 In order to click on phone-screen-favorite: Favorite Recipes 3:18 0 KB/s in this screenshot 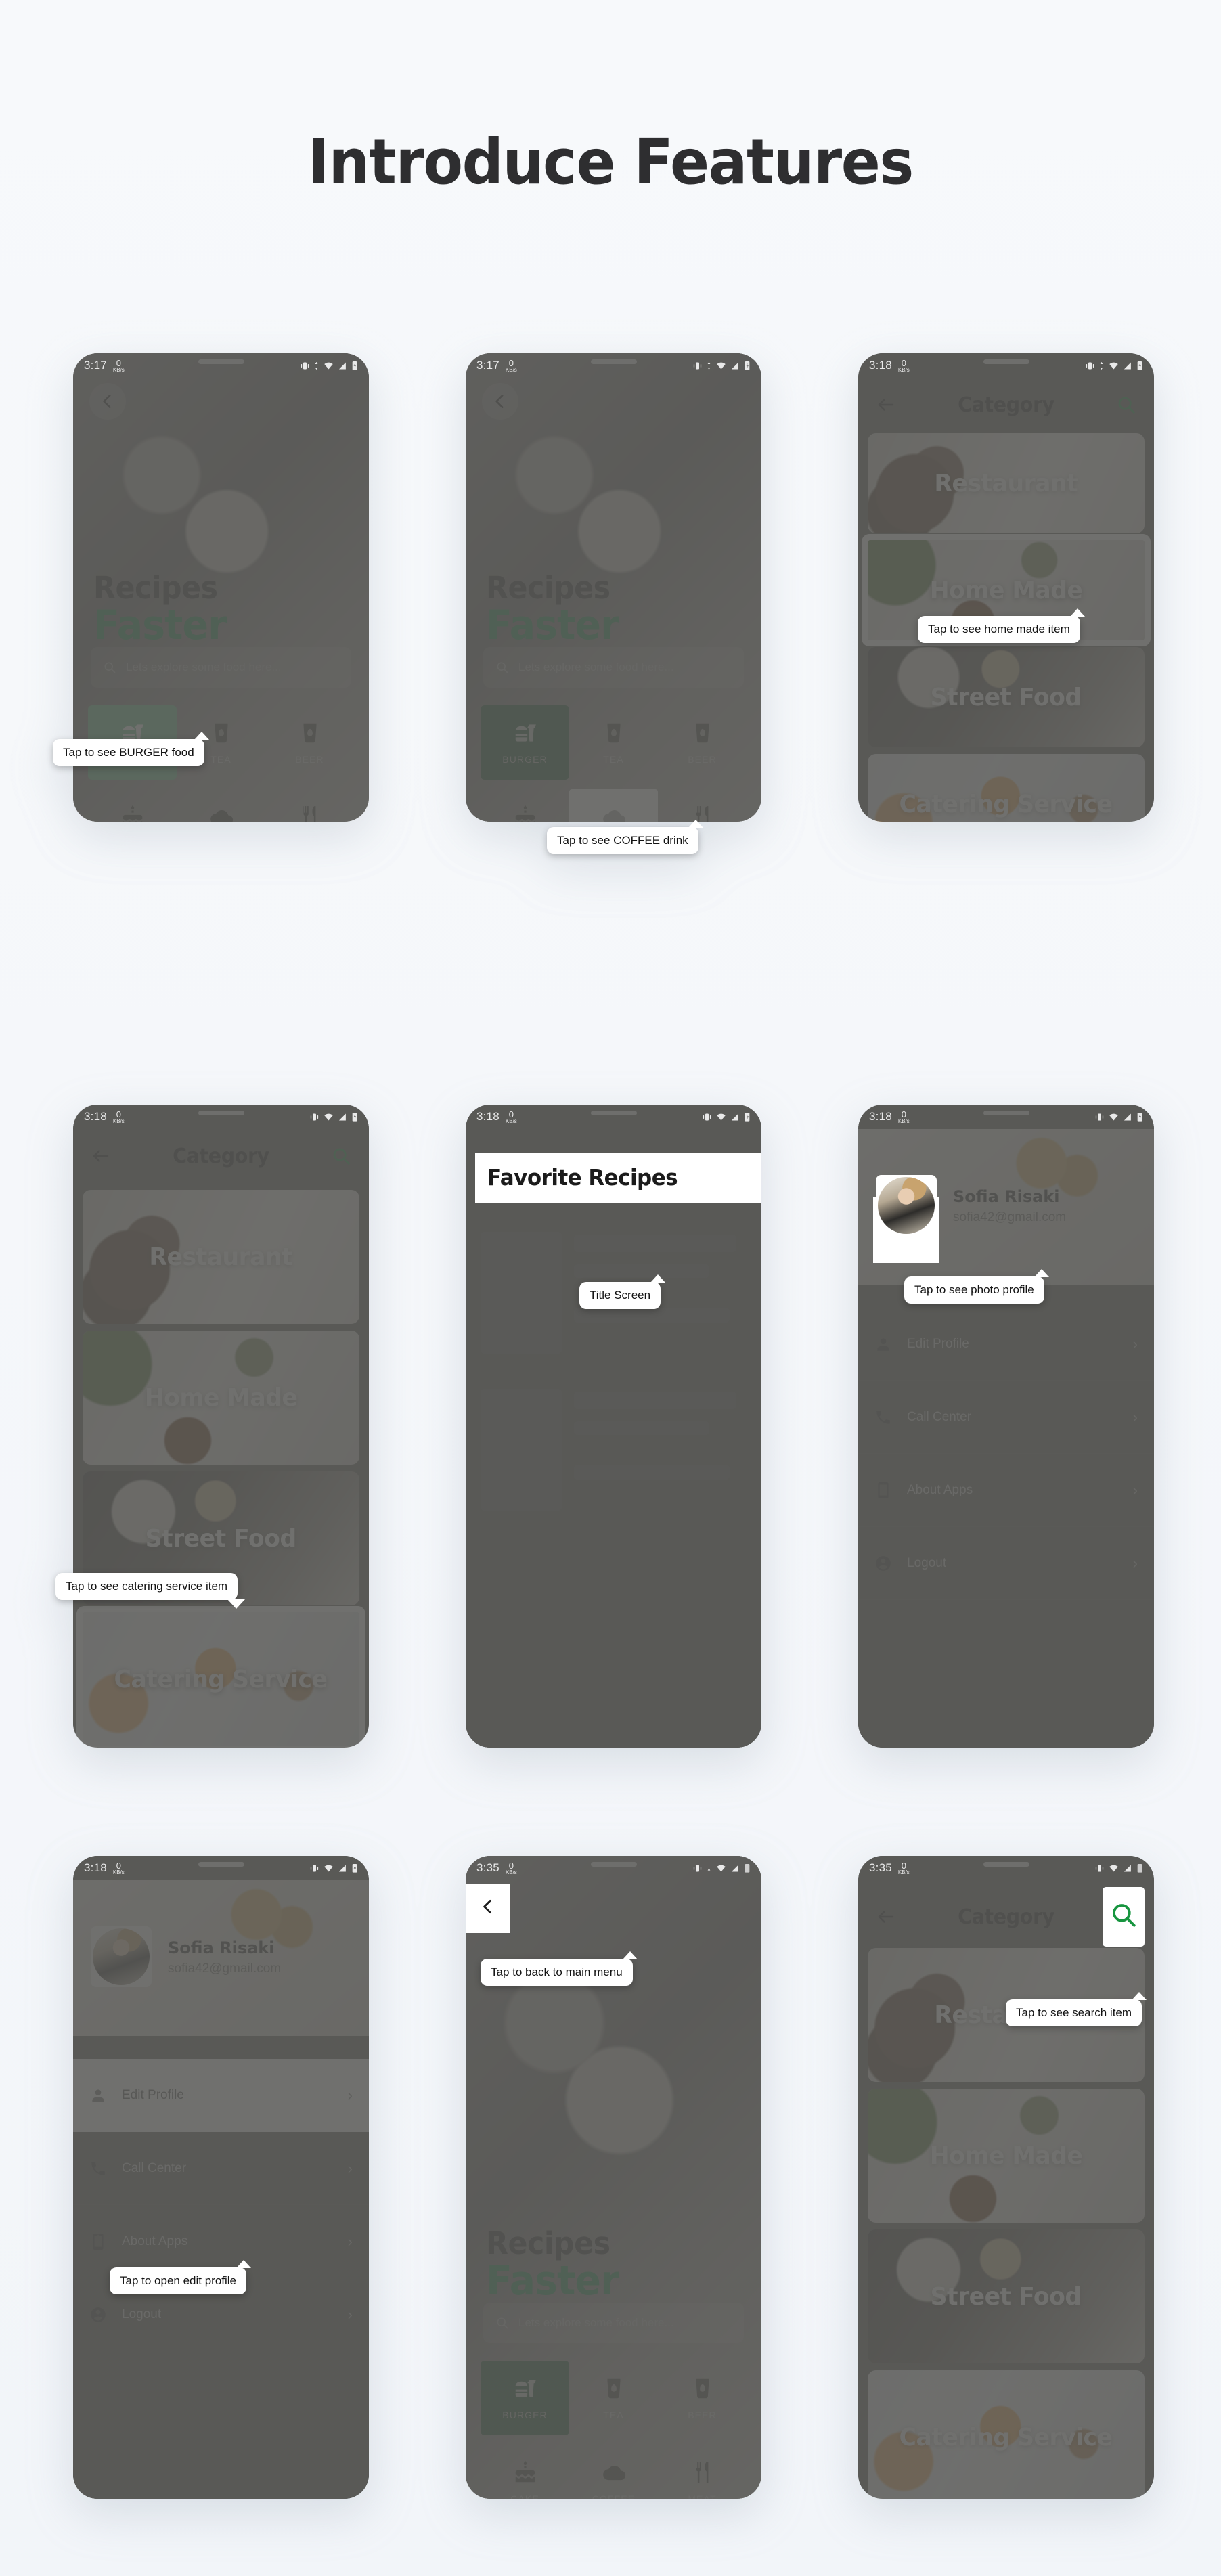, I will do `click(613, 1426)`.